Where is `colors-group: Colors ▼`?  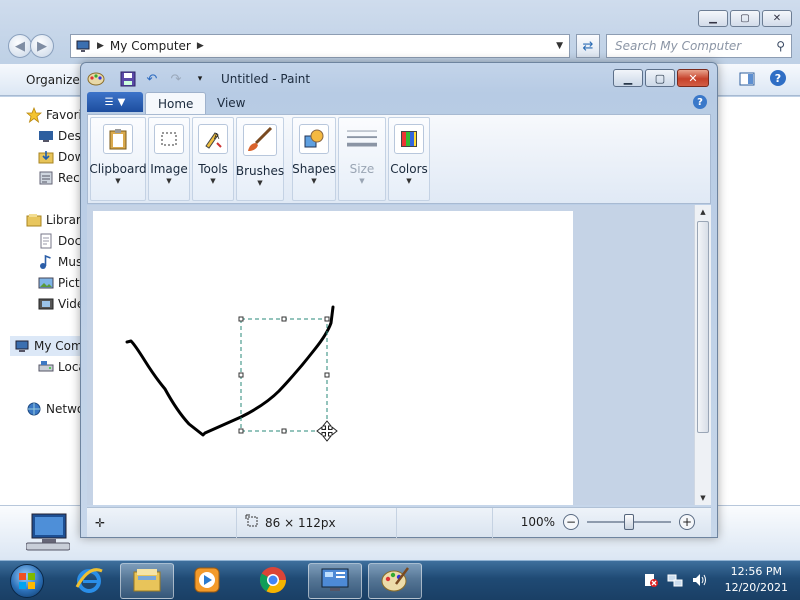
colors-group: Colors ▼ is located at coordinates (409, 159).